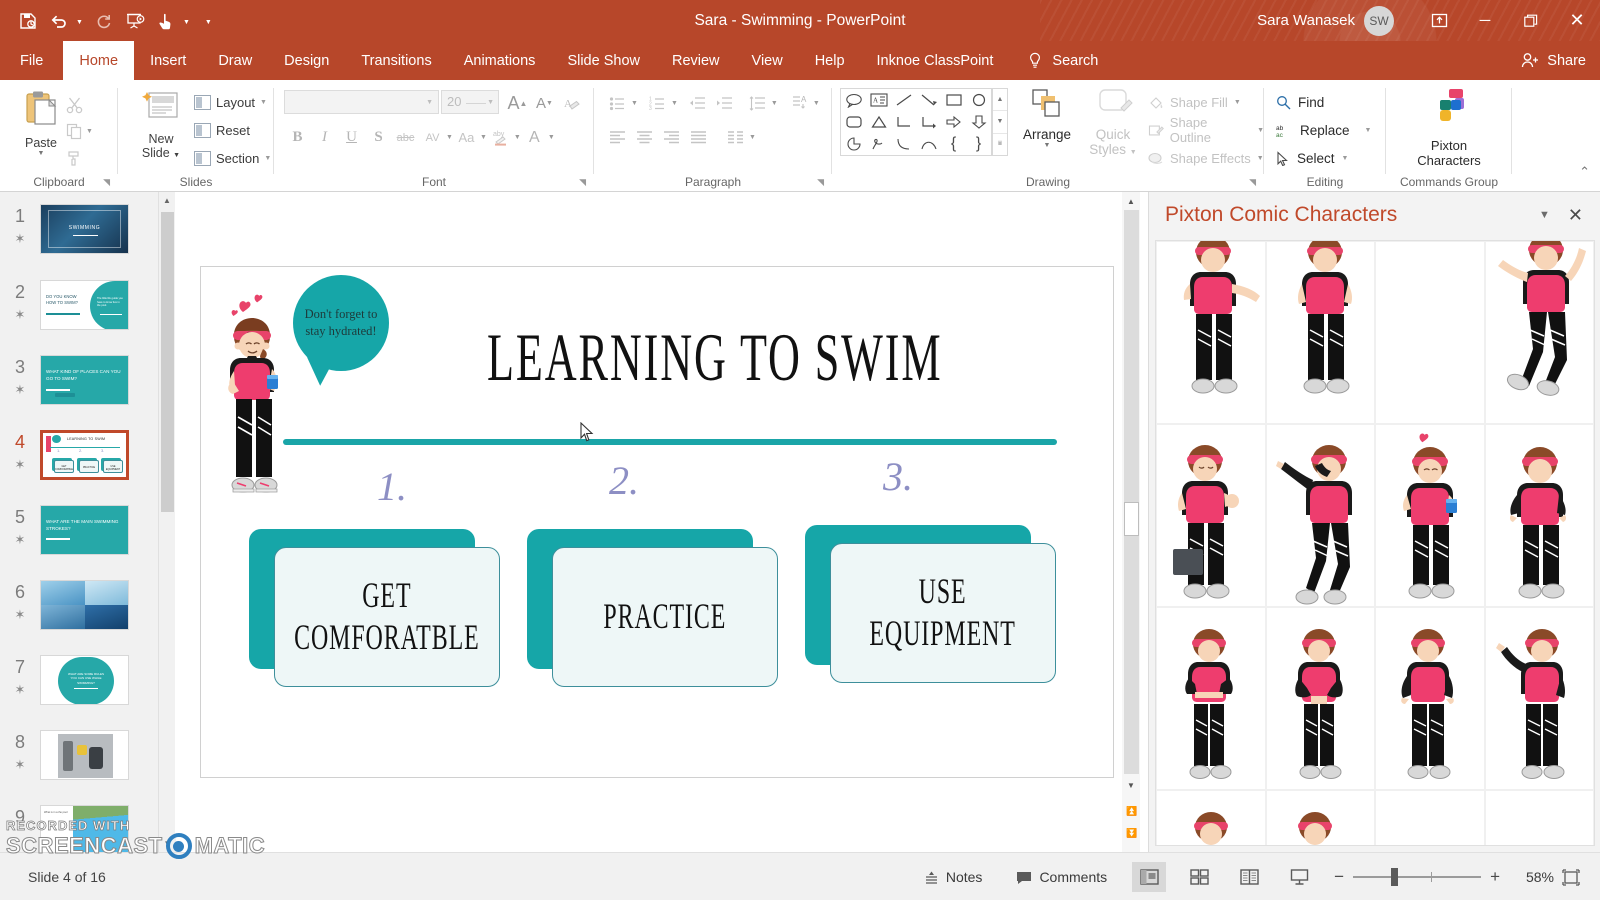  I want to click on text-direction-button: A, so click(799, 103).